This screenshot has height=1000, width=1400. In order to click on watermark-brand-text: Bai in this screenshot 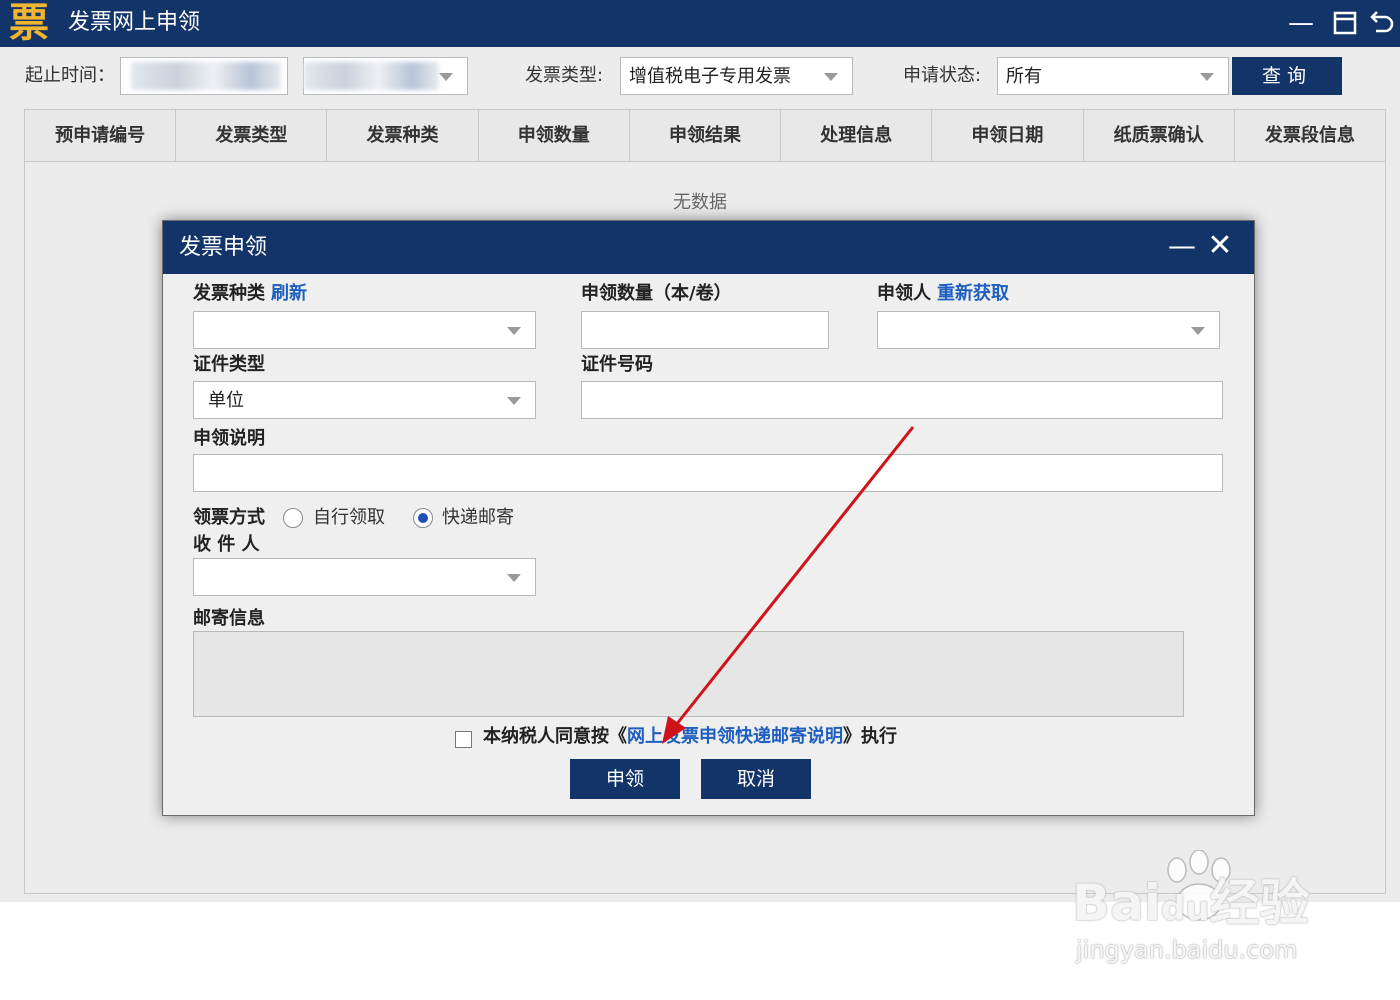, I will do `click(1116, 903)`.